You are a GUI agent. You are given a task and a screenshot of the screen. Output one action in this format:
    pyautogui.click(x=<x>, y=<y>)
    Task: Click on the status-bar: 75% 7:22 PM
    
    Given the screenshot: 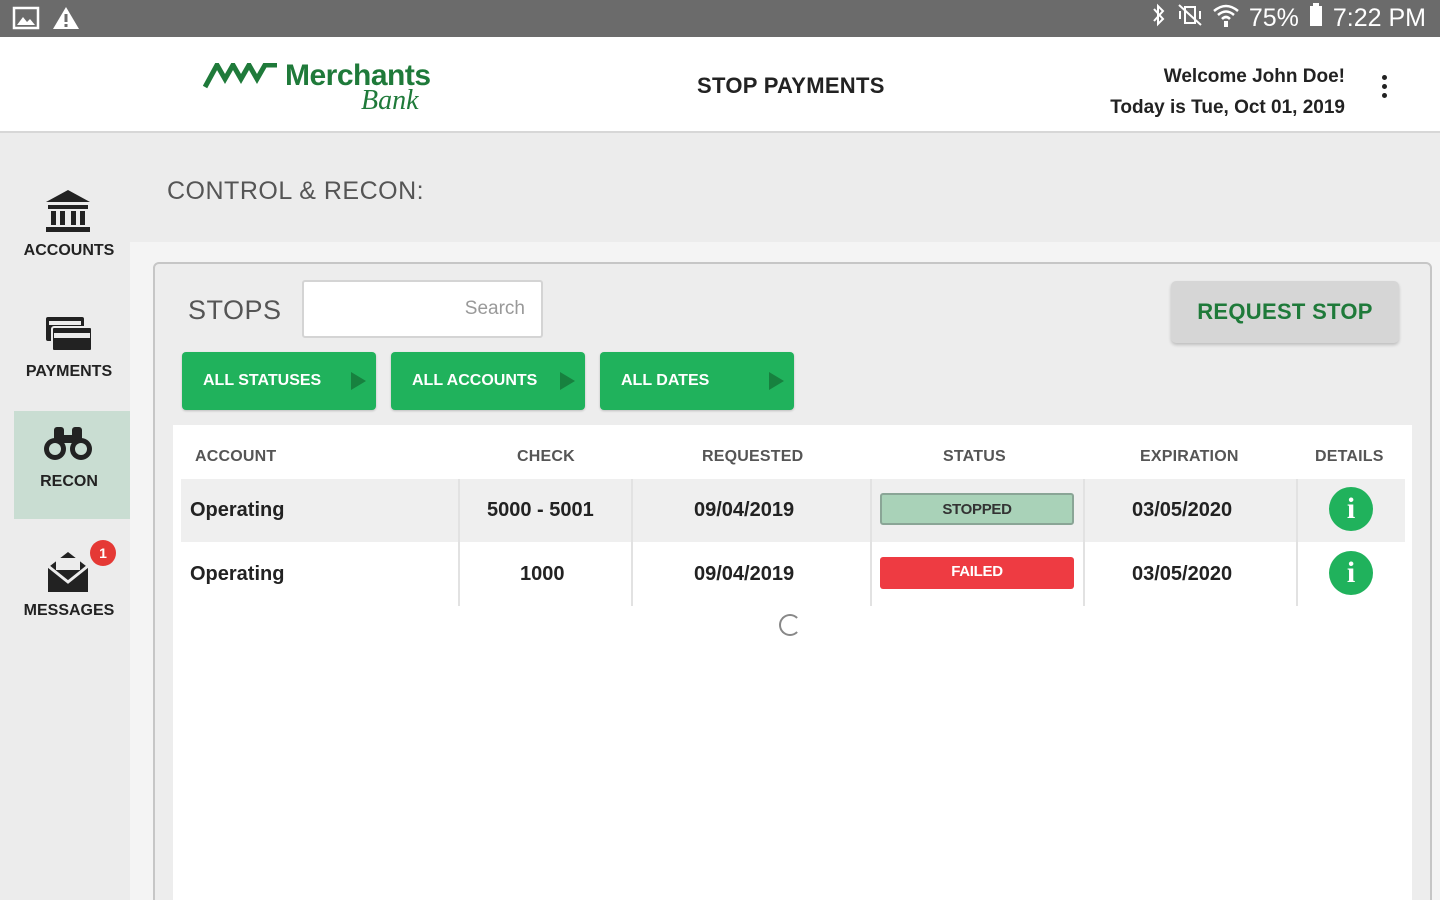 What is the action you would take?
    pyautogui.click(x=720, y=18)
    